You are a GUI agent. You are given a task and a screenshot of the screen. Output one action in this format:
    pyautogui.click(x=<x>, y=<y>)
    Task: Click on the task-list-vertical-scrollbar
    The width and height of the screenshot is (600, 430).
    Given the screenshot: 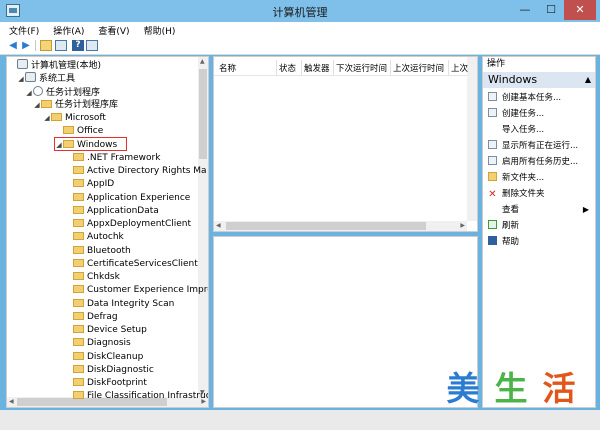 What is the action you would take?
    pyautogui.click(x=472, y=139)
    